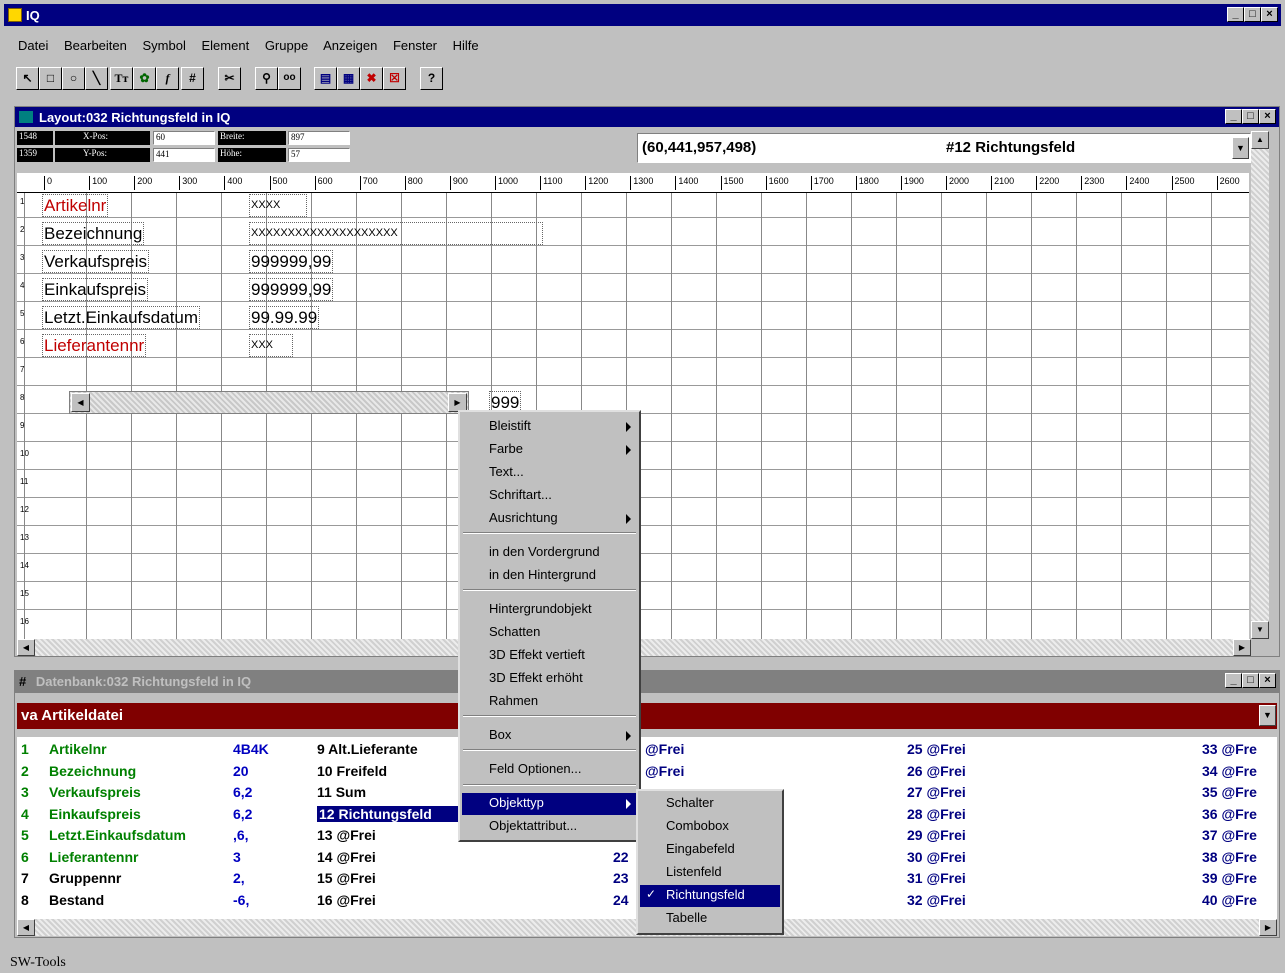 The image size is (1285, 973). I want to click on submenu-item-richtungsfeld: Richtungsfeld, so click(705, 894).